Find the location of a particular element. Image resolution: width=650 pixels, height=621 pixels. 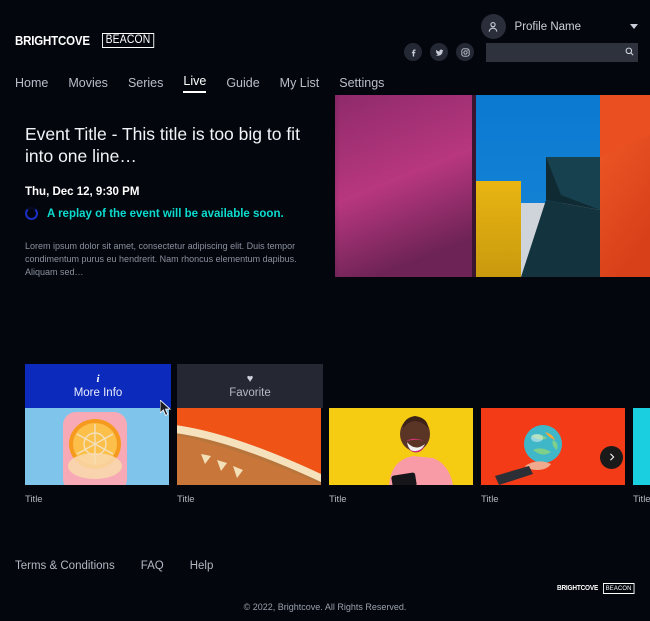

user-avatar-icon is located at coordinates (493, 26).